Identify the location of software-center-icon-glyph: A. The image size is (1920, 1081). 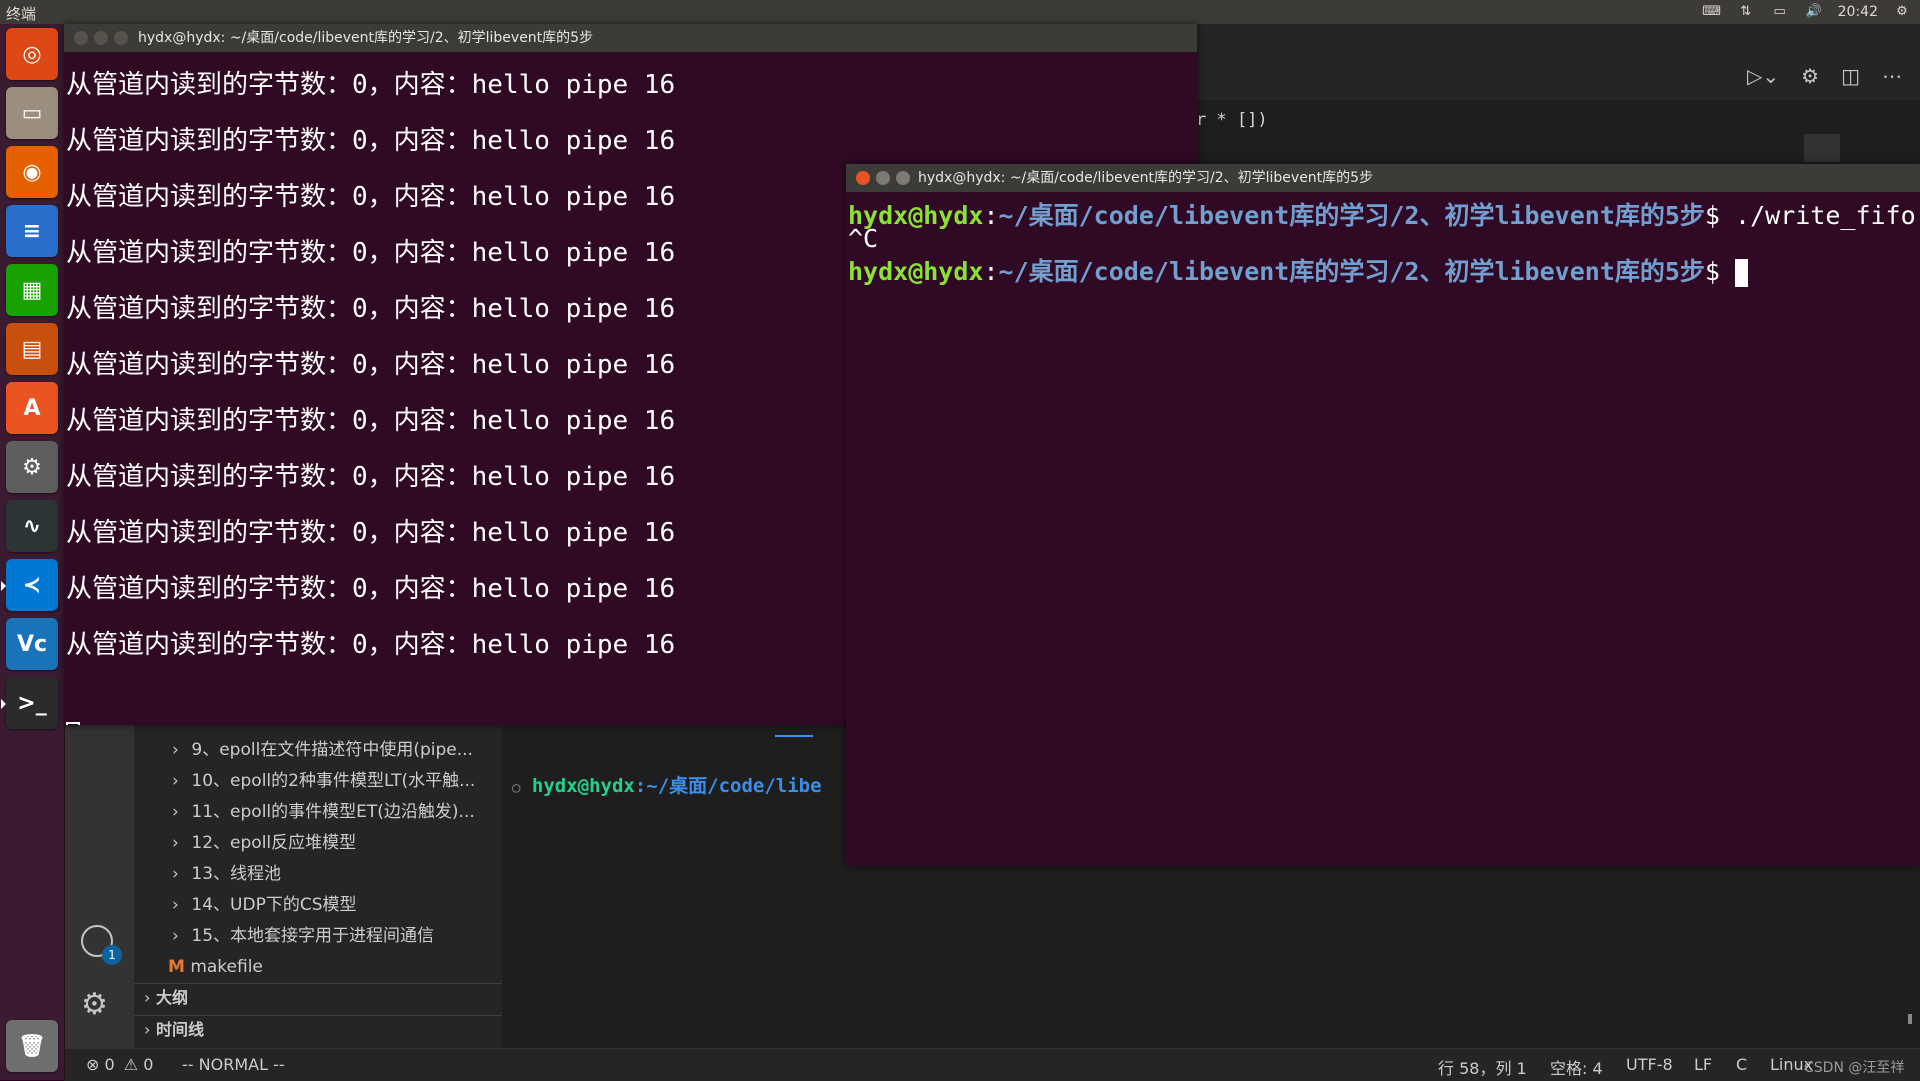
(32, 408).